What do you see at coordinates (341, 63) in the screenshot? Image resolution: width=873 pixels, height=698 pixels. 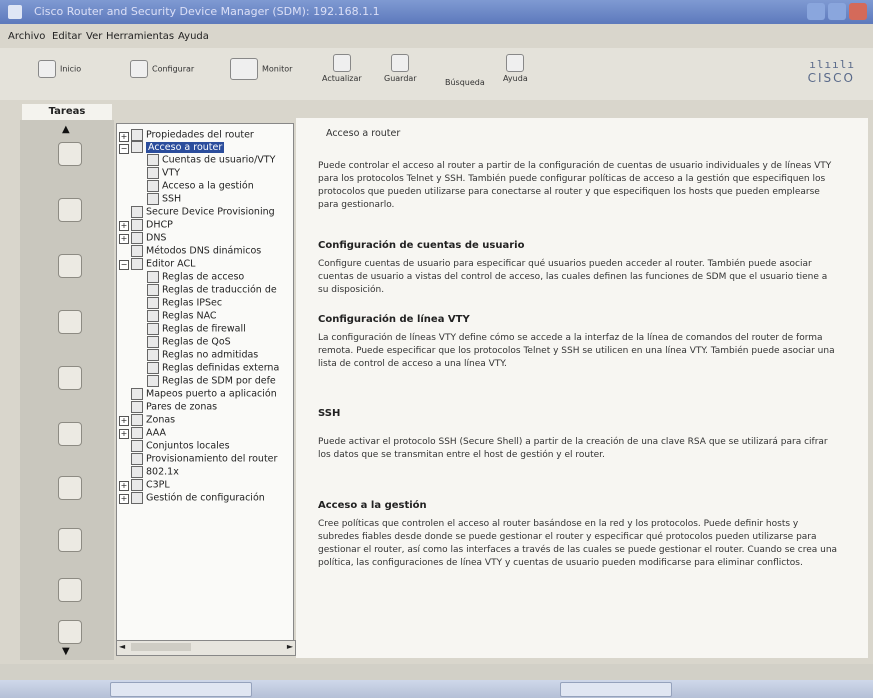 I see `refresh-icon` at bounding box center [341, 63].